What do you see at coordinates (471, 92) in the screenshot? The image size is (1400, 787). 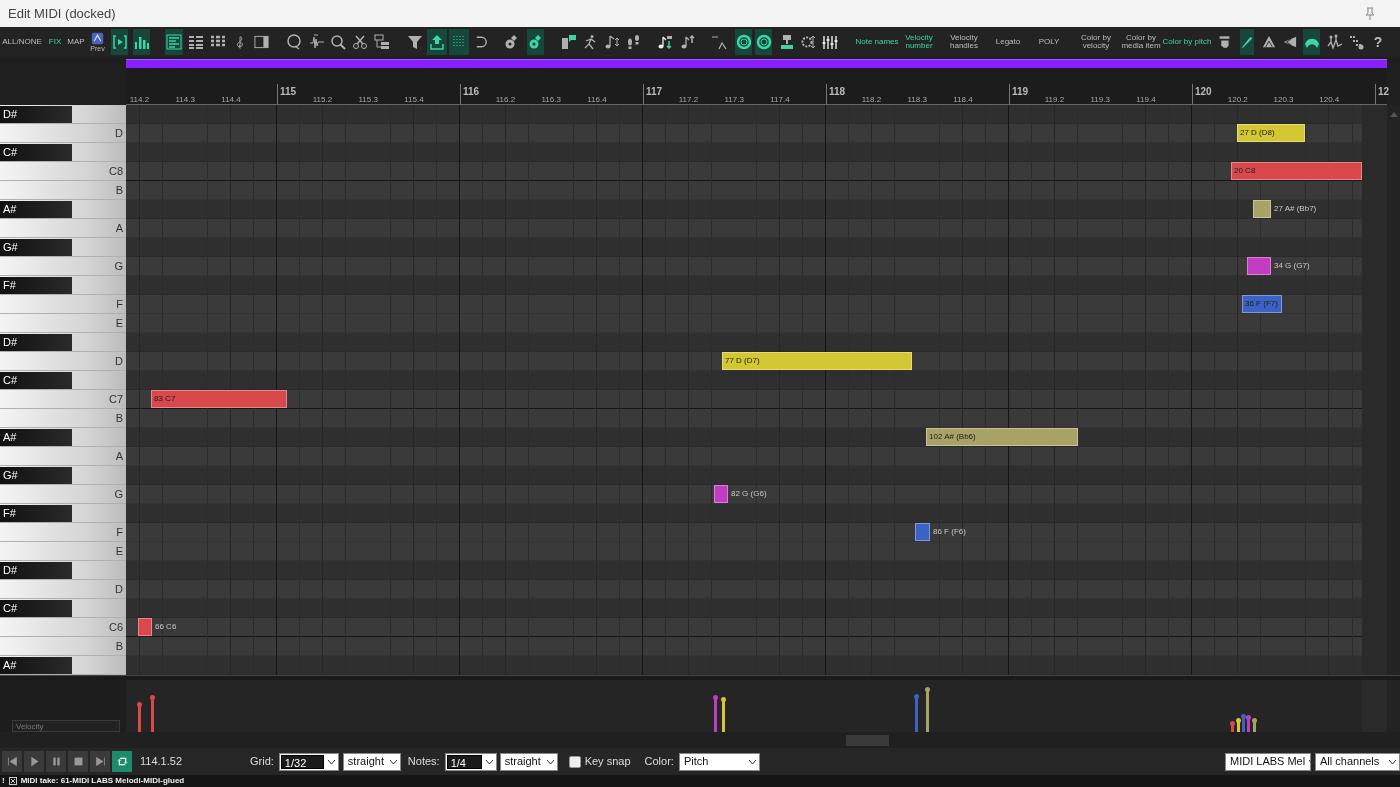 I see `measure-label: 116` at bounding box center [471, 92].